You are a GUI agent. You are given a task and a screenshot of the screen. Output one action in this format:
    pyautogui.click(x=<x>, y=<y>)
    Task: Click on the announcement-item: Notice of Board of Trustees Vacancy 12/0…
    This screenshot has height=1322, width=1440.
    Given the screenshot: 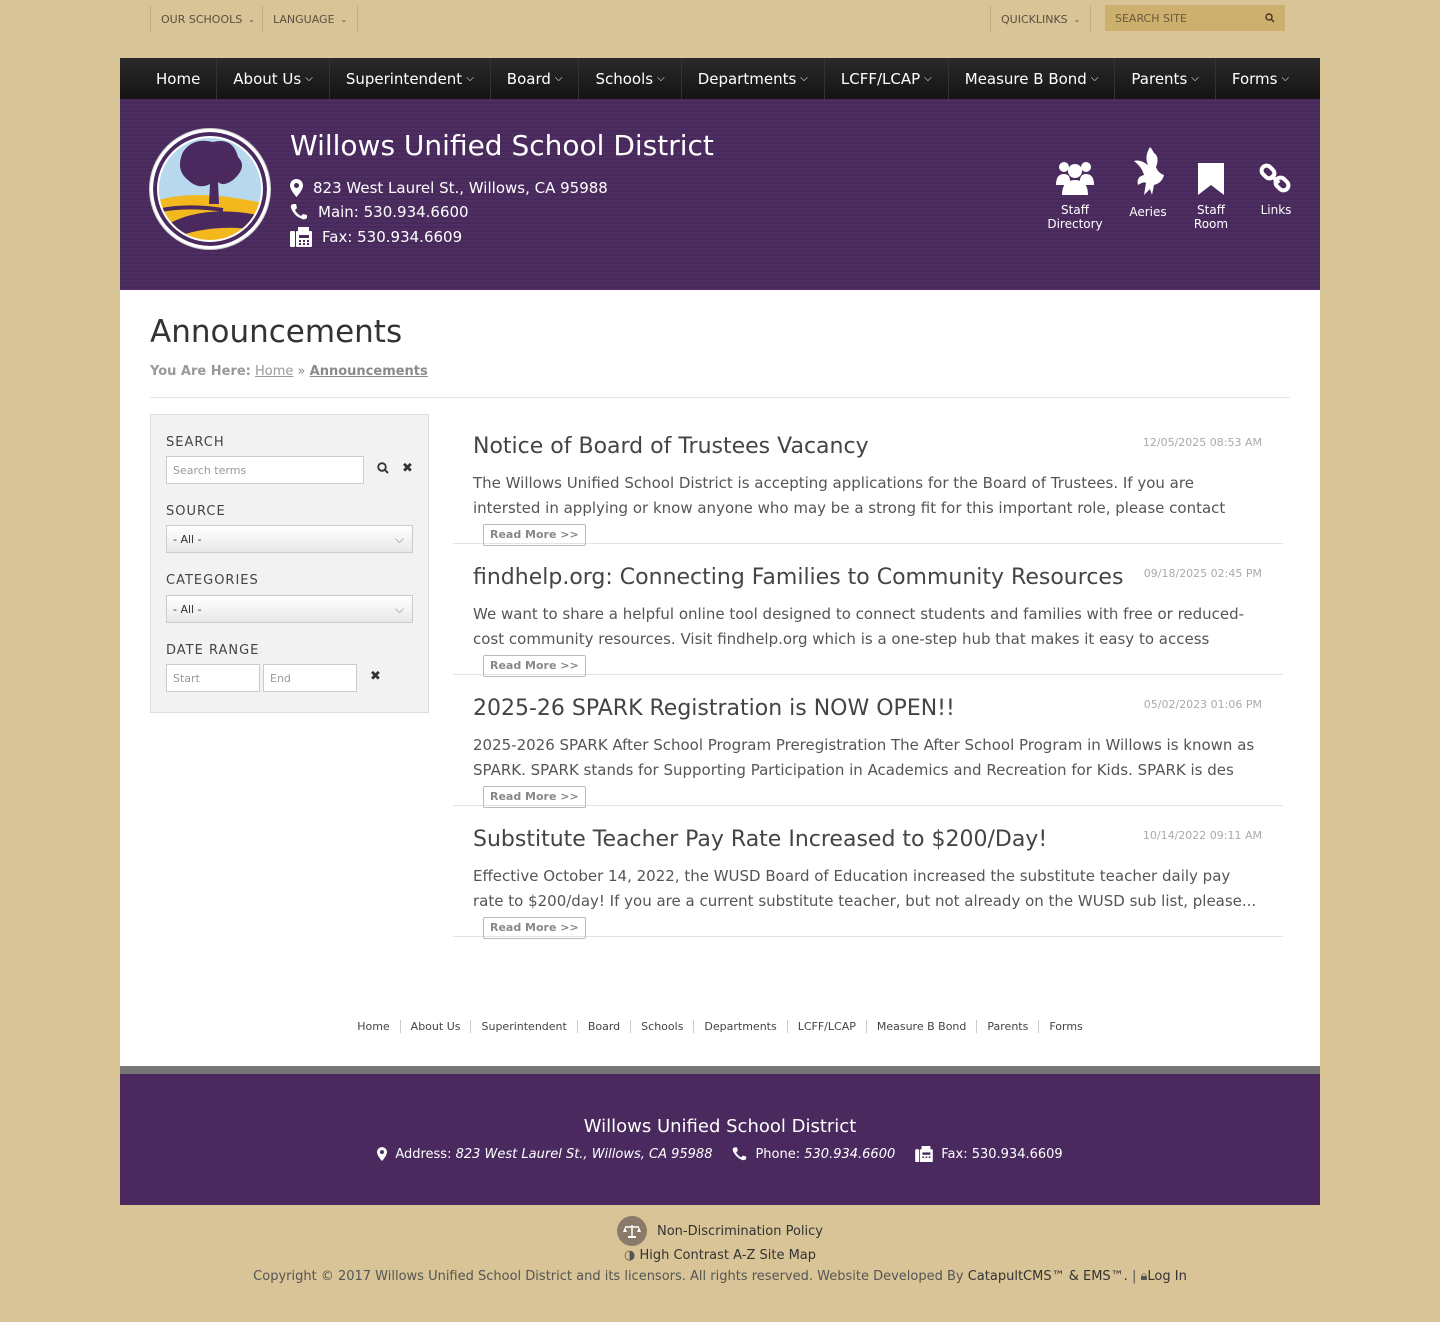 What is the action you would take?
    pyautogui.click(x=868, y=480)
    